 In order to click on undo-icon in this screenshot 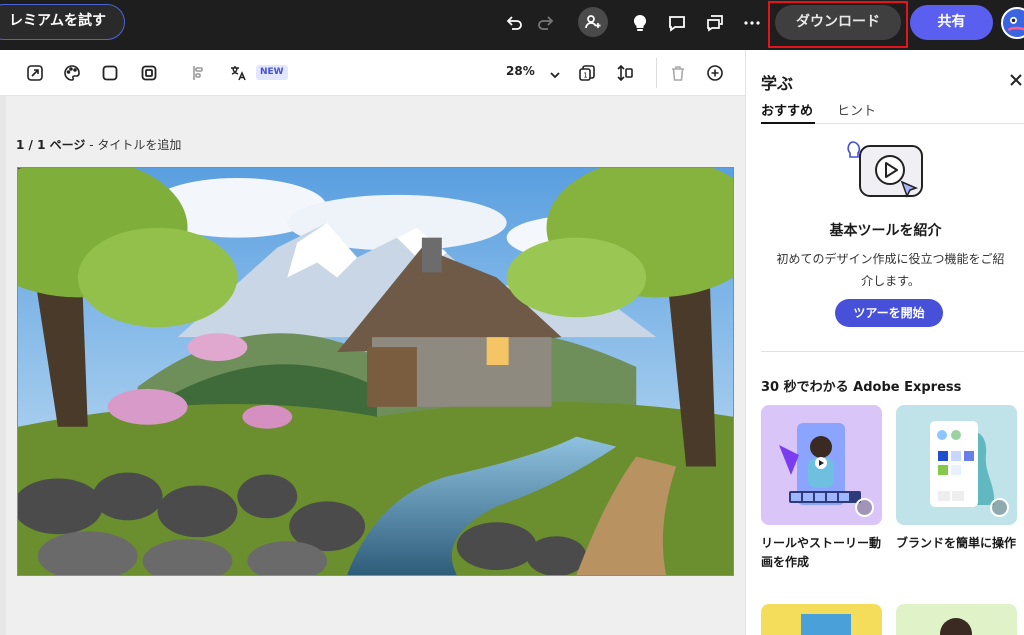, I will do `click(514, 23)`.